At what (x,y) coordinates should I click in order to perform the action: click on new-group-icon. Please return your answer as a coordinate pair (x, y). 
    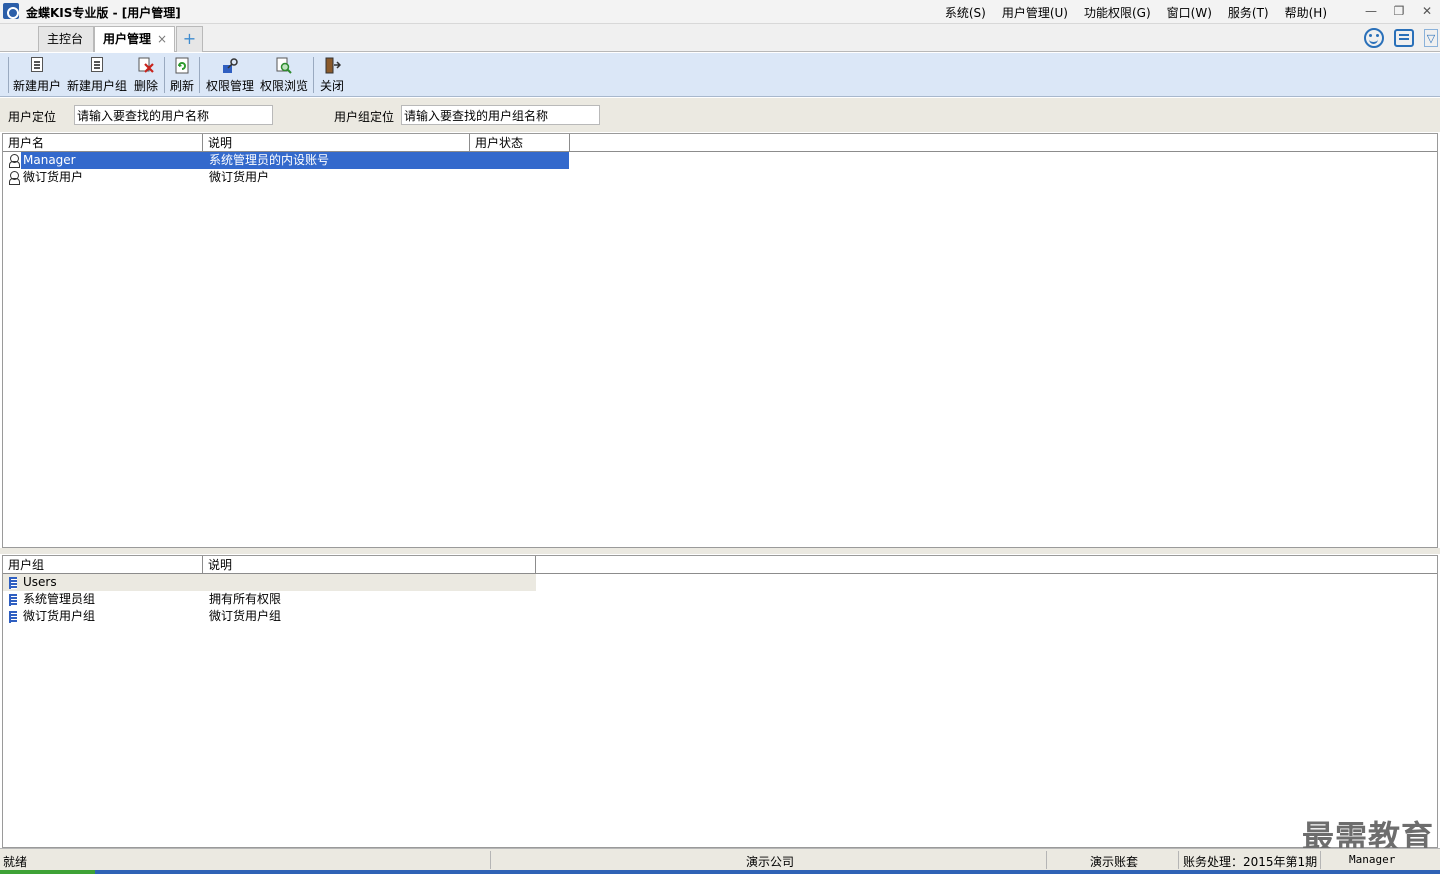
    Looking at the image, I should click on (97, 66).